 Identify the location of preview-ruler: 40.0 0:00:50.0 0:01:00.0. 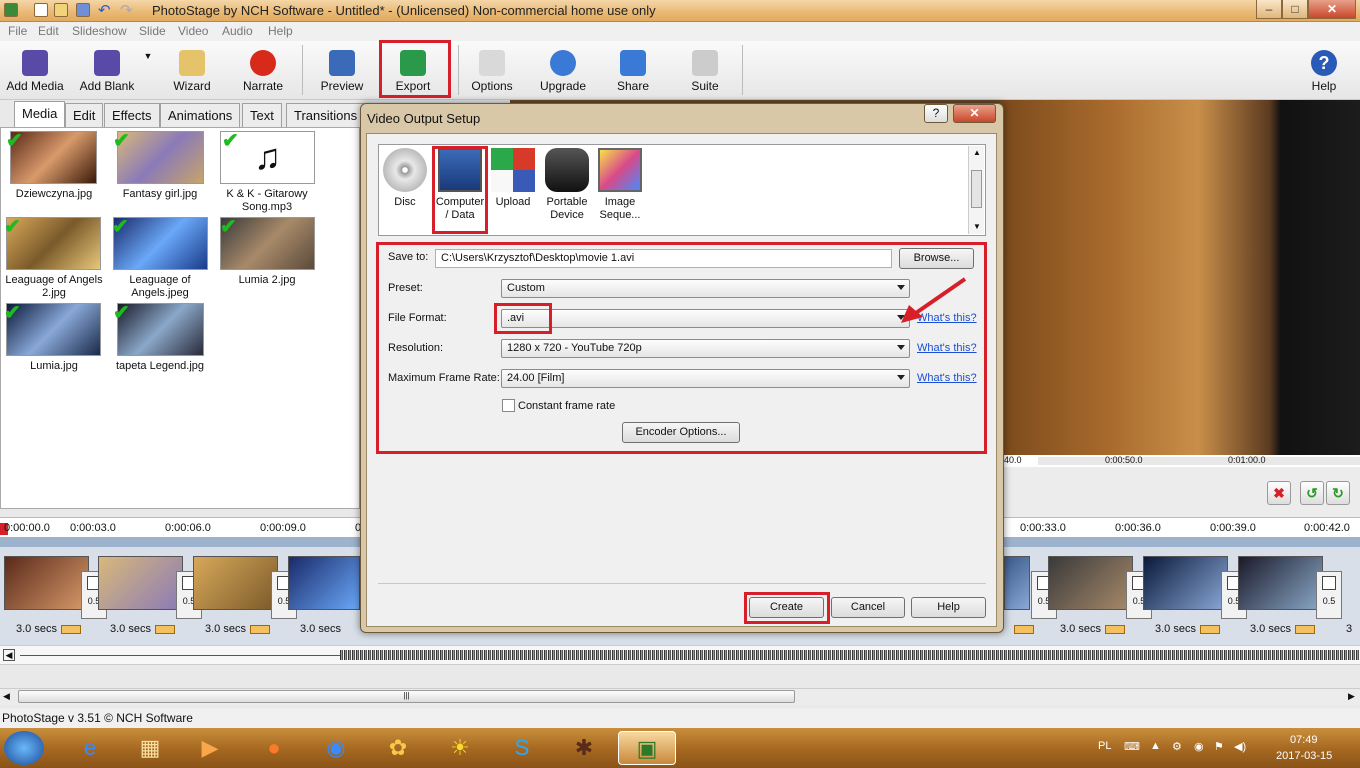
(1180, 461).